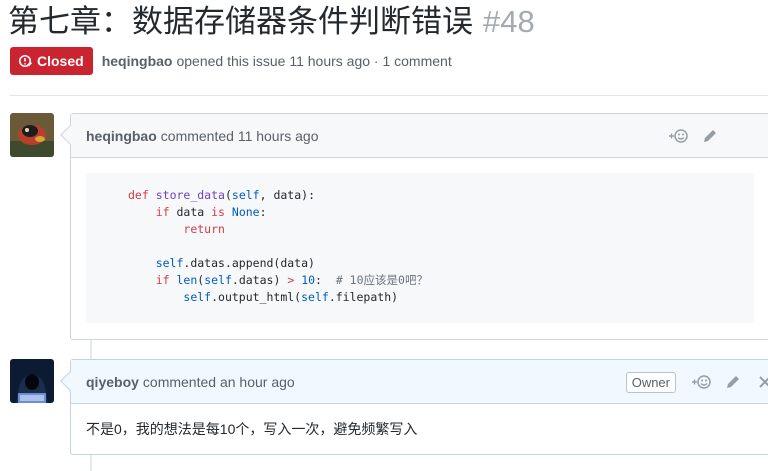 The height and width of the screenshot is (471, 768). I want to click on x-icon, so click(761, 382).